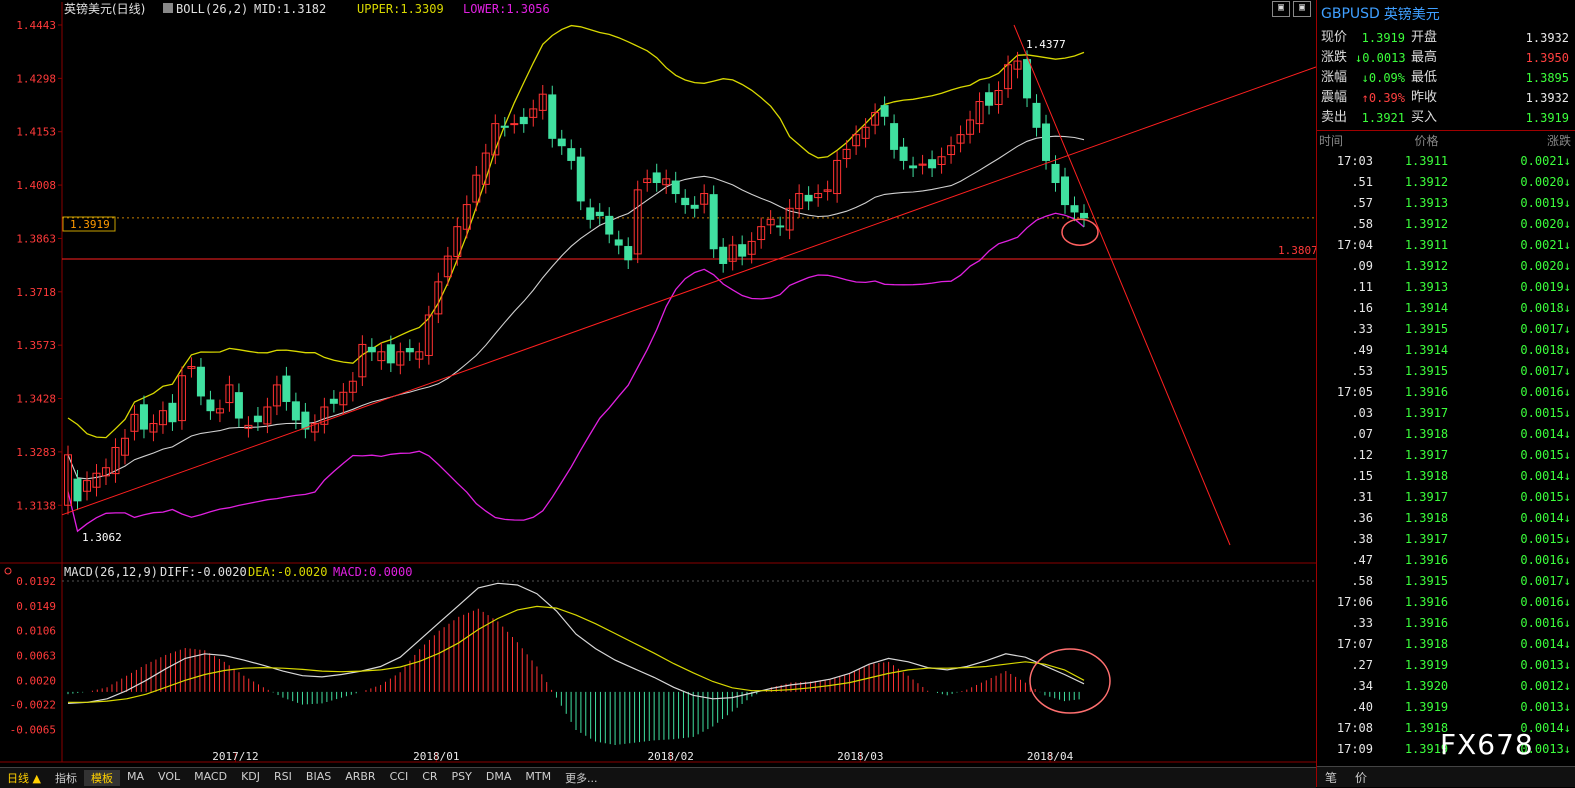 This screenshot has width=1575, height=788. Describe the element at coordinates (429, 778) in the screenshot. I see `indicator-tab: CR` at that location.